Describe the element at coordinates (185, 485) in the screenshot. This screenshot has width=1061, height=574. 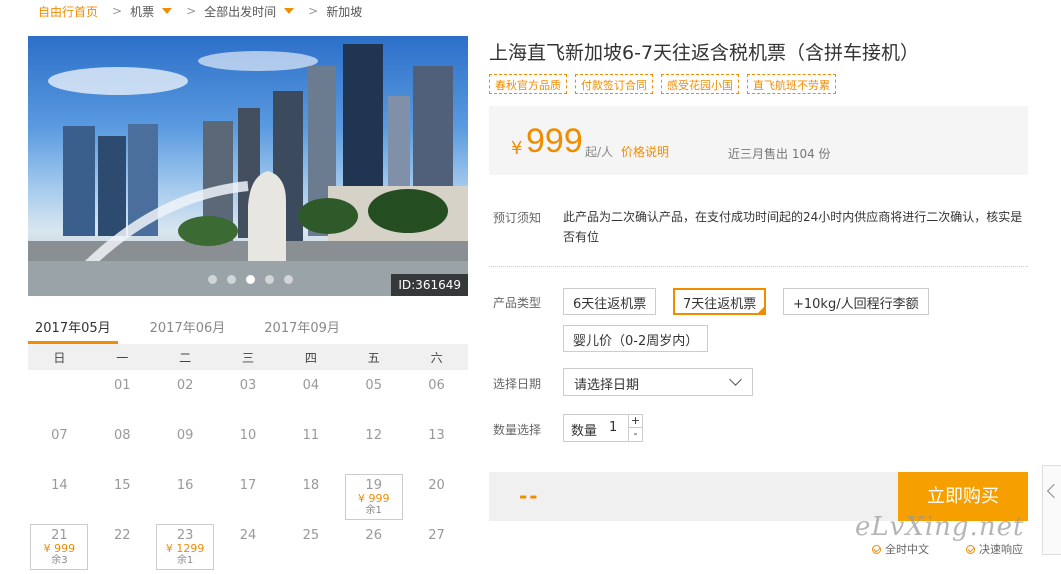
I see `calendar-day-number: 16` at that location.